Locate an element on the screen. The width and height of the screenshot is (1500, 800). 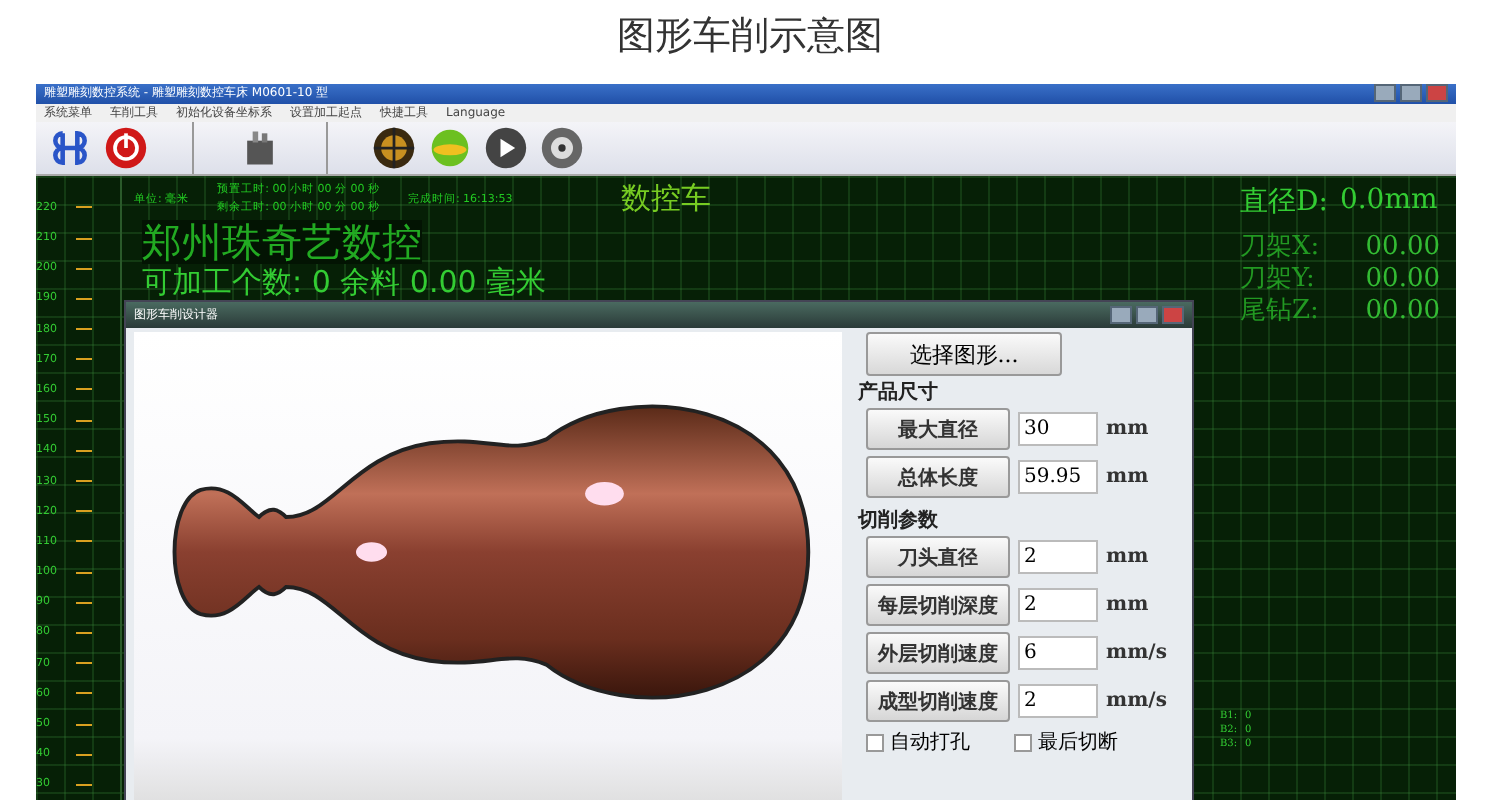
dial-icon is located at coordinates (562, 147).